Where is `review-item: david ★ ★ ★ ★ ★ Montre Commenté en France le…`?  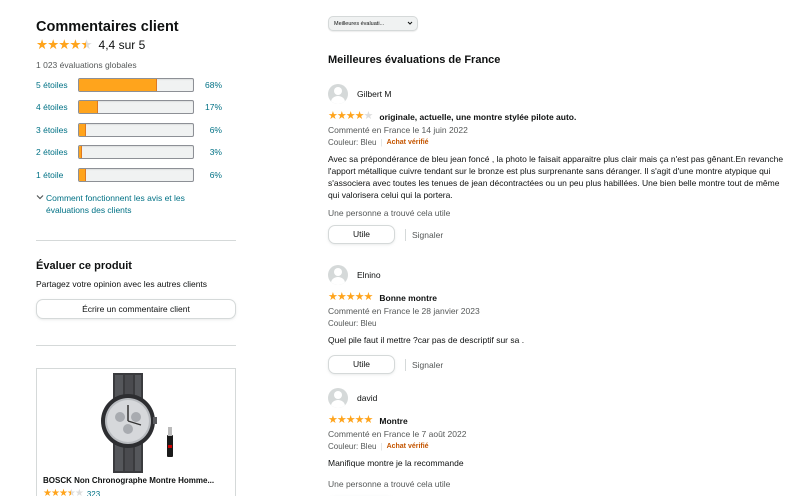 review-item: david ★ ★ ★ ★ ★ Montre Commenté en France le… is located at coordinates (558, 441).